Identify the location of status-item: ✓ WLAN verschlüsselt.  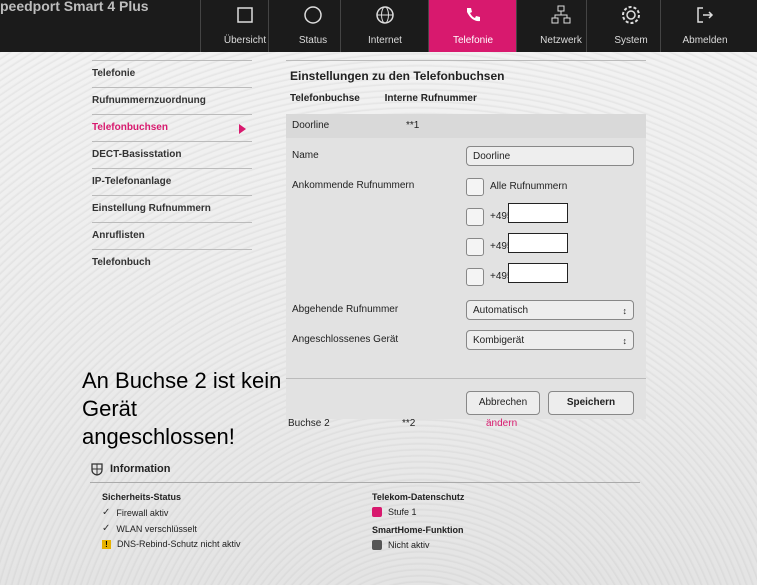
(171, 528).